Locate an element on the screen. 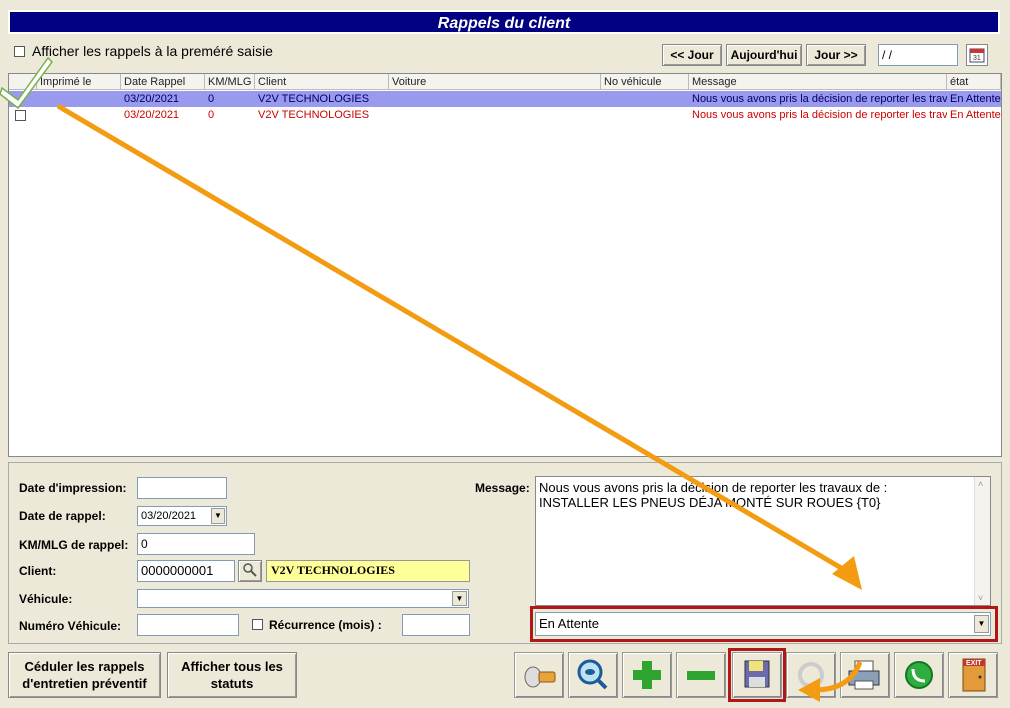 Image resolution: width=1010 pixels, height=708 pixels. phone-icon is located at coordinates (919, 675).